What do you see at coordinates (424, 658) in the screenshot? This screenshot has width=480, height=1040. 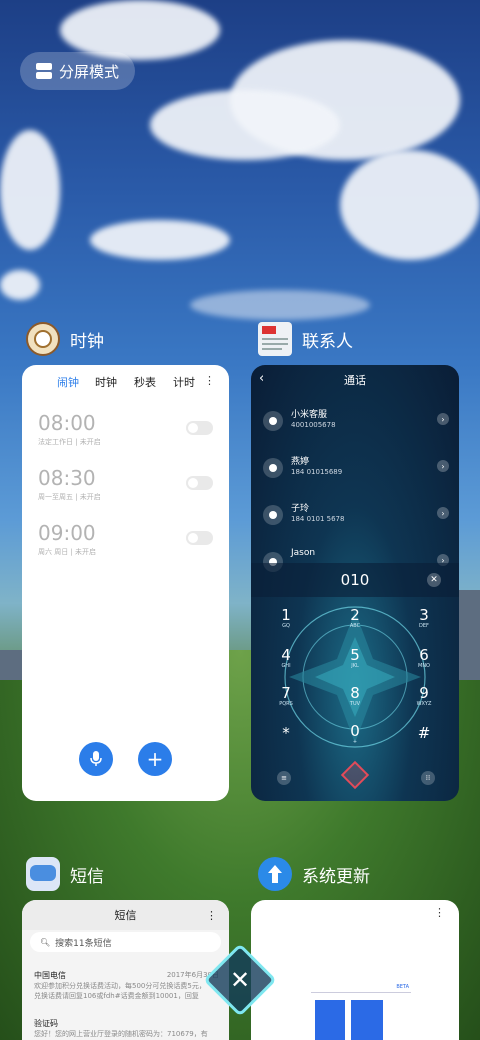 I see `dial-key: 6 MNO` at bounding box center [424, 658].